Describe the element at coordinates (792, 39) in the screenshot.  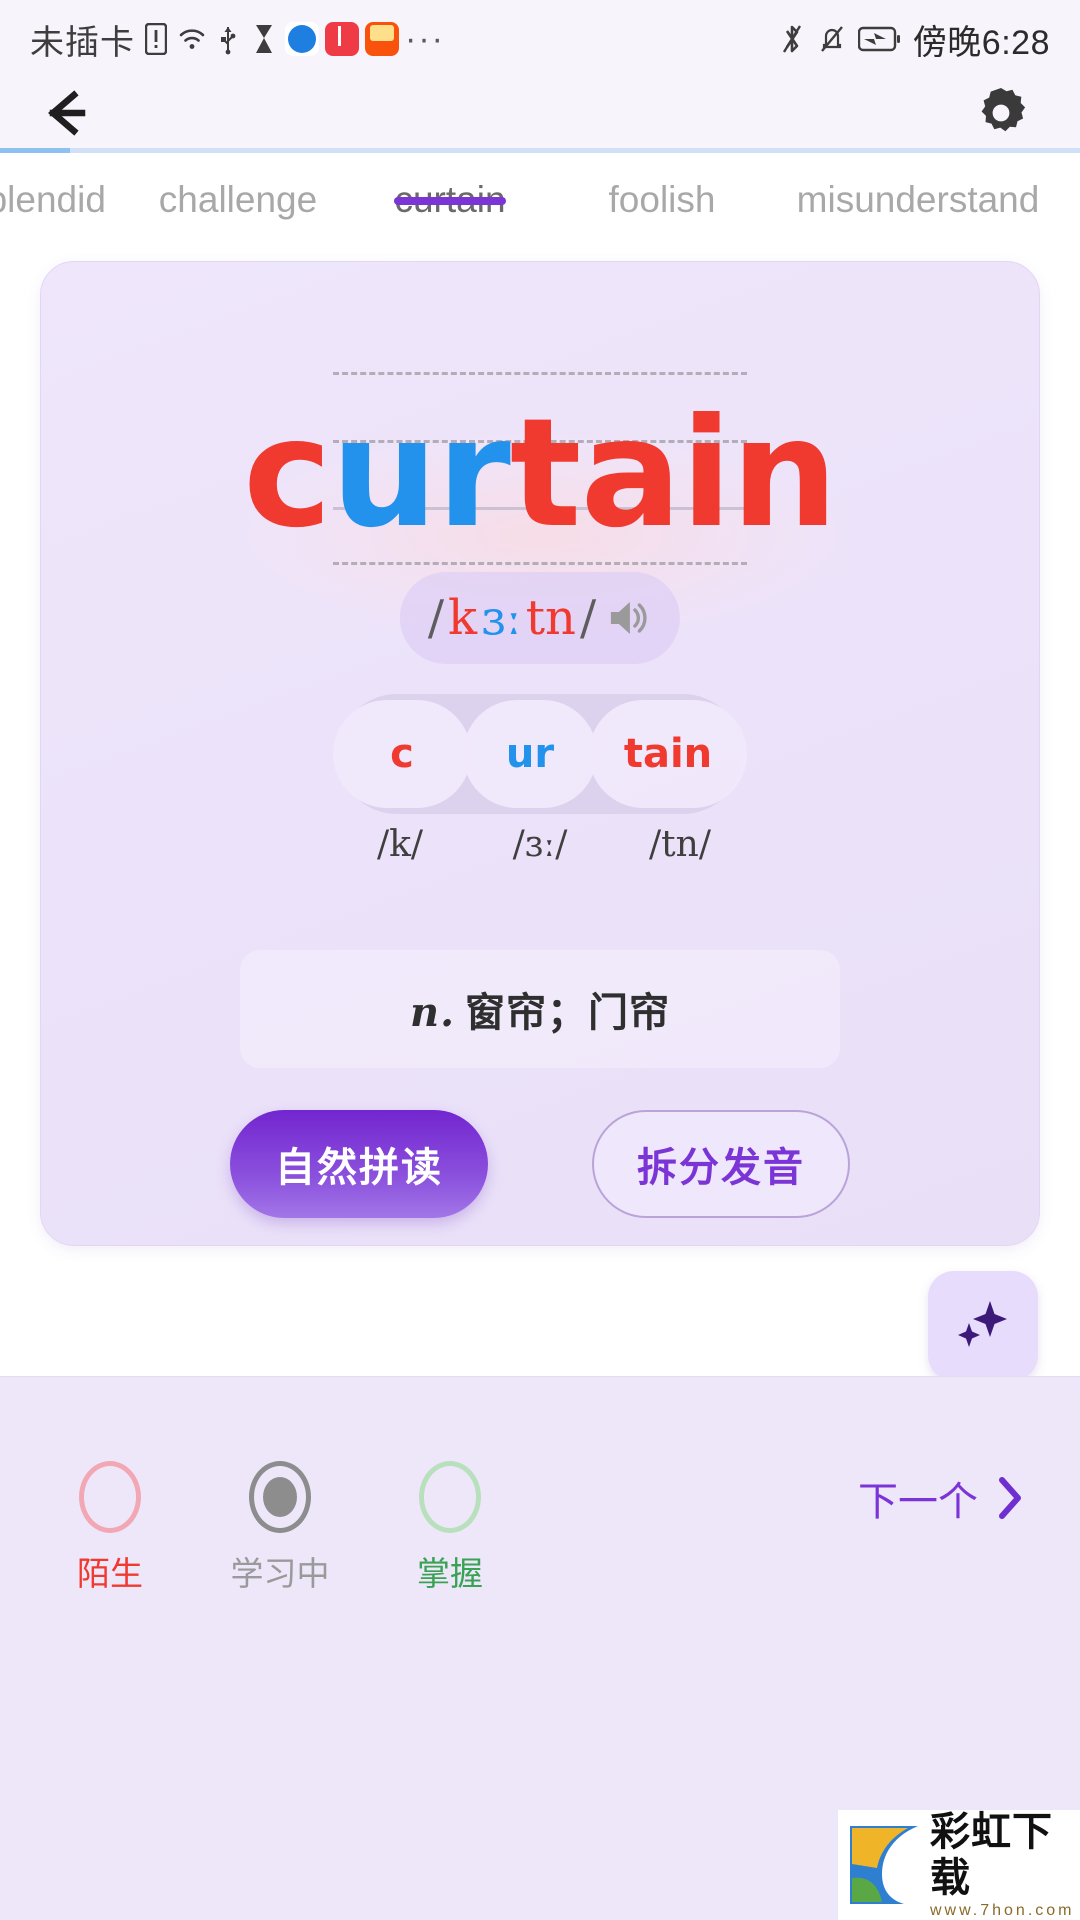
I see `bluetooth-icon` at that location.